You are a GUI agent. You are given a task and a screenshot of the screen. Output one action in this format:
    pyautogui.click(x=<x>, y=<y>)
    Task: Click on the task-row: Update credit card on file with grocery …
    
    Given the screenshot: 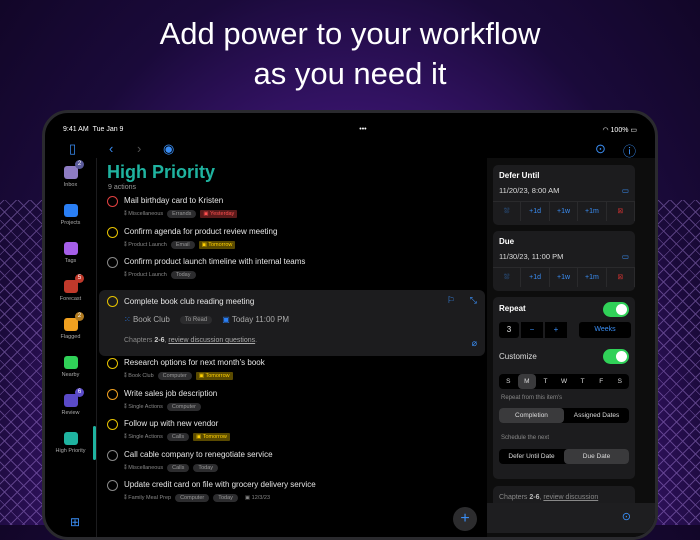 What is the action you would take?
    pyautogui.click(x=292, y=493)
    